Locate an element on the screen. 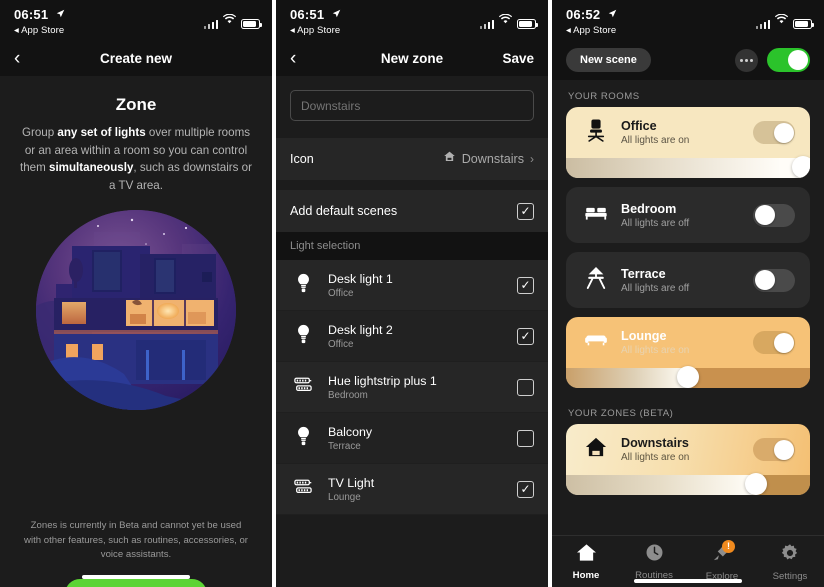 The image size is (824, 587). zone-name-field-wrapper is located at coordinates (412, 106).